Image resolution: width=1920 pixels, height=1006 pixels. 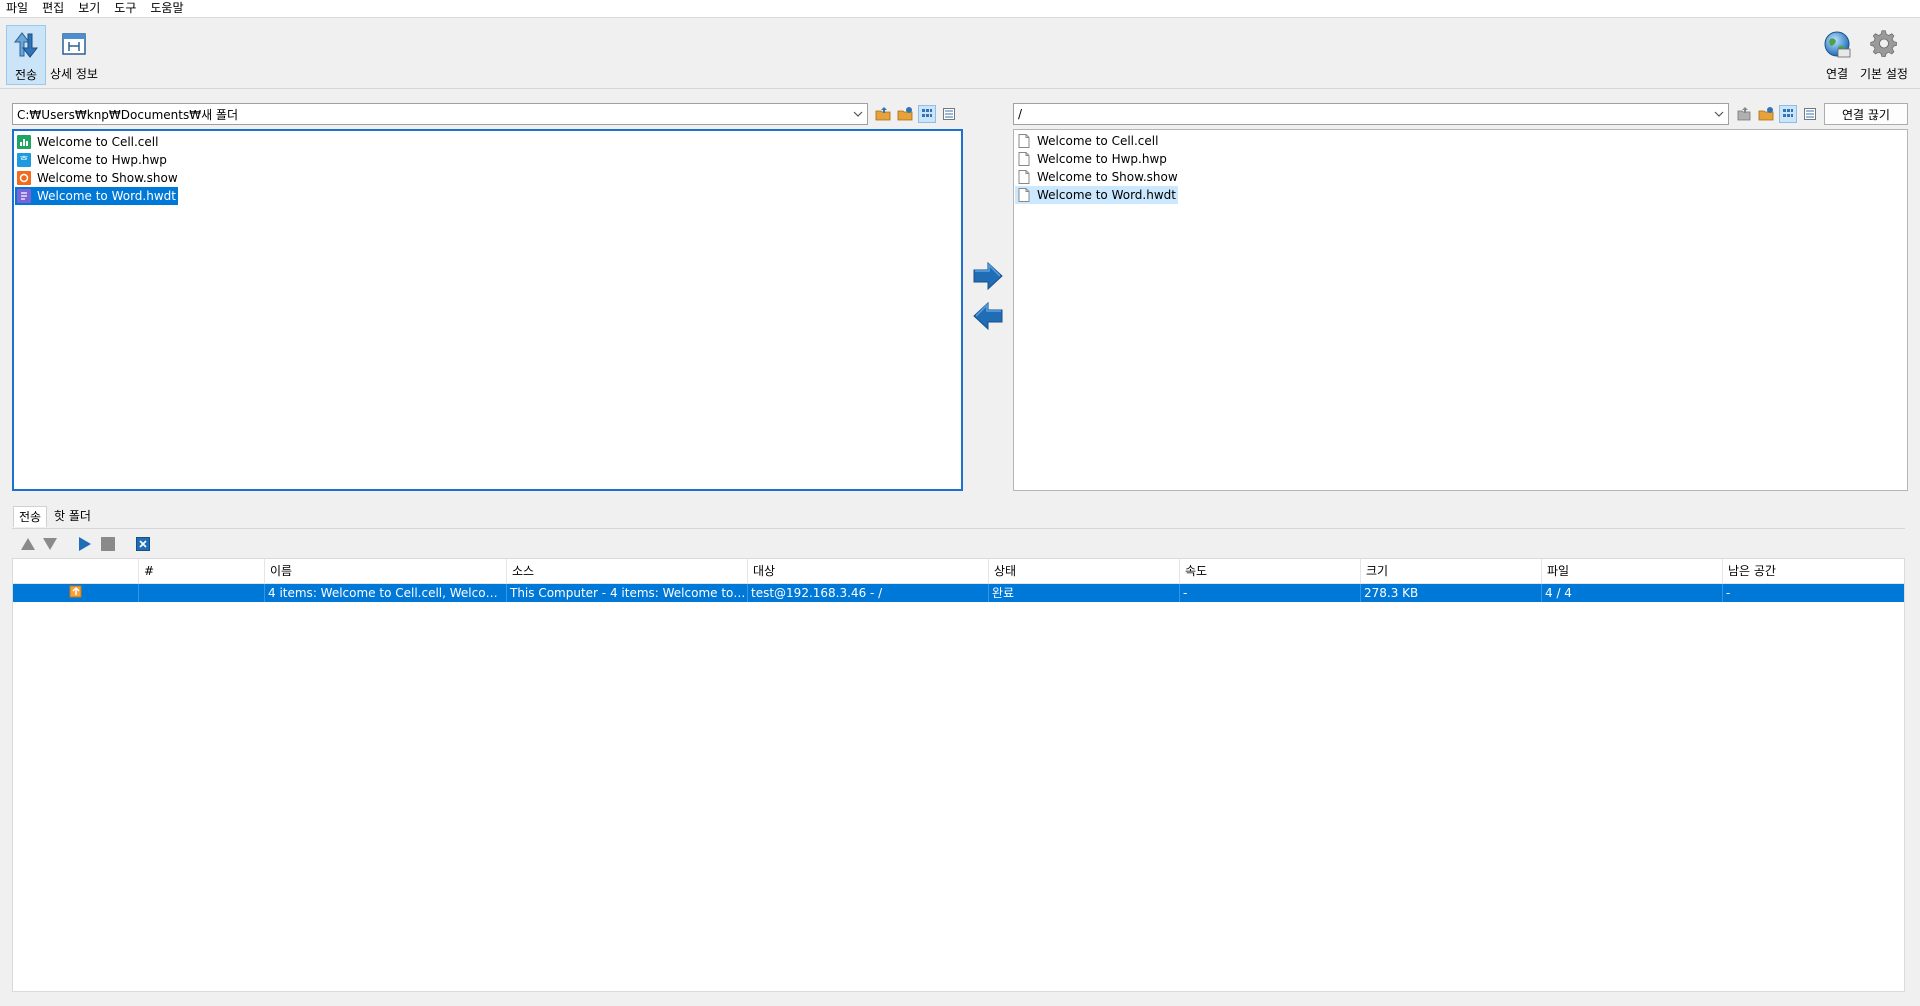 I want to click on local-file-name: Welcome to Cell.cell, so click(x=98, y=142).